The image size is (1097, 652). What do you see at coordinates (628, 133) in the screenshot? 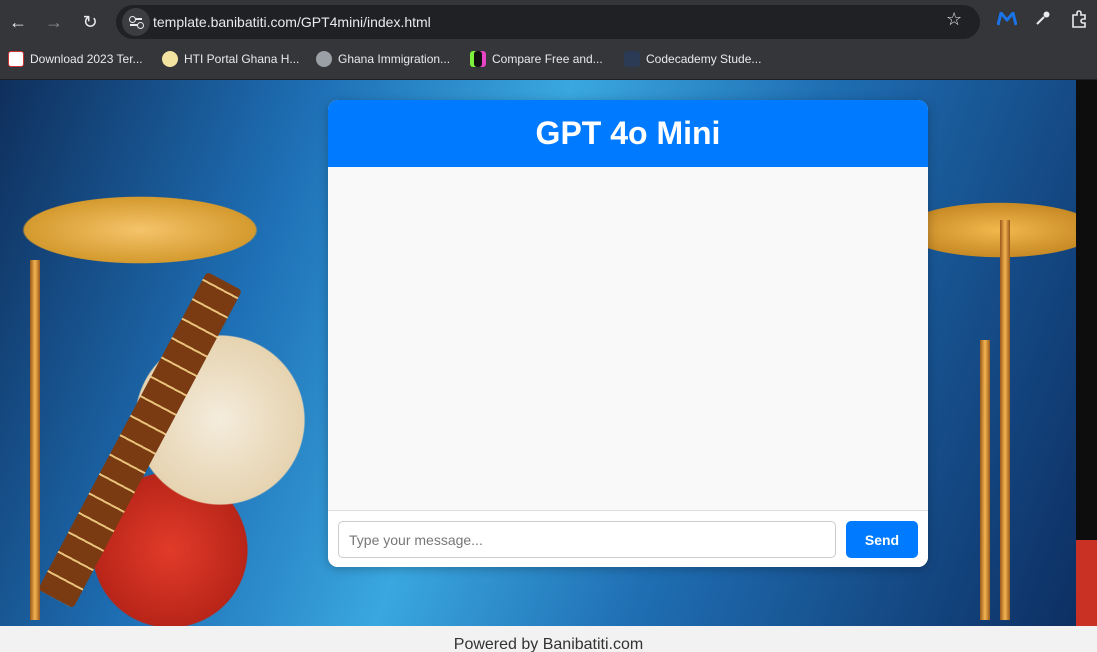
I see `chat-title: GPT 4o Mini` at bounding box center [628, 133].